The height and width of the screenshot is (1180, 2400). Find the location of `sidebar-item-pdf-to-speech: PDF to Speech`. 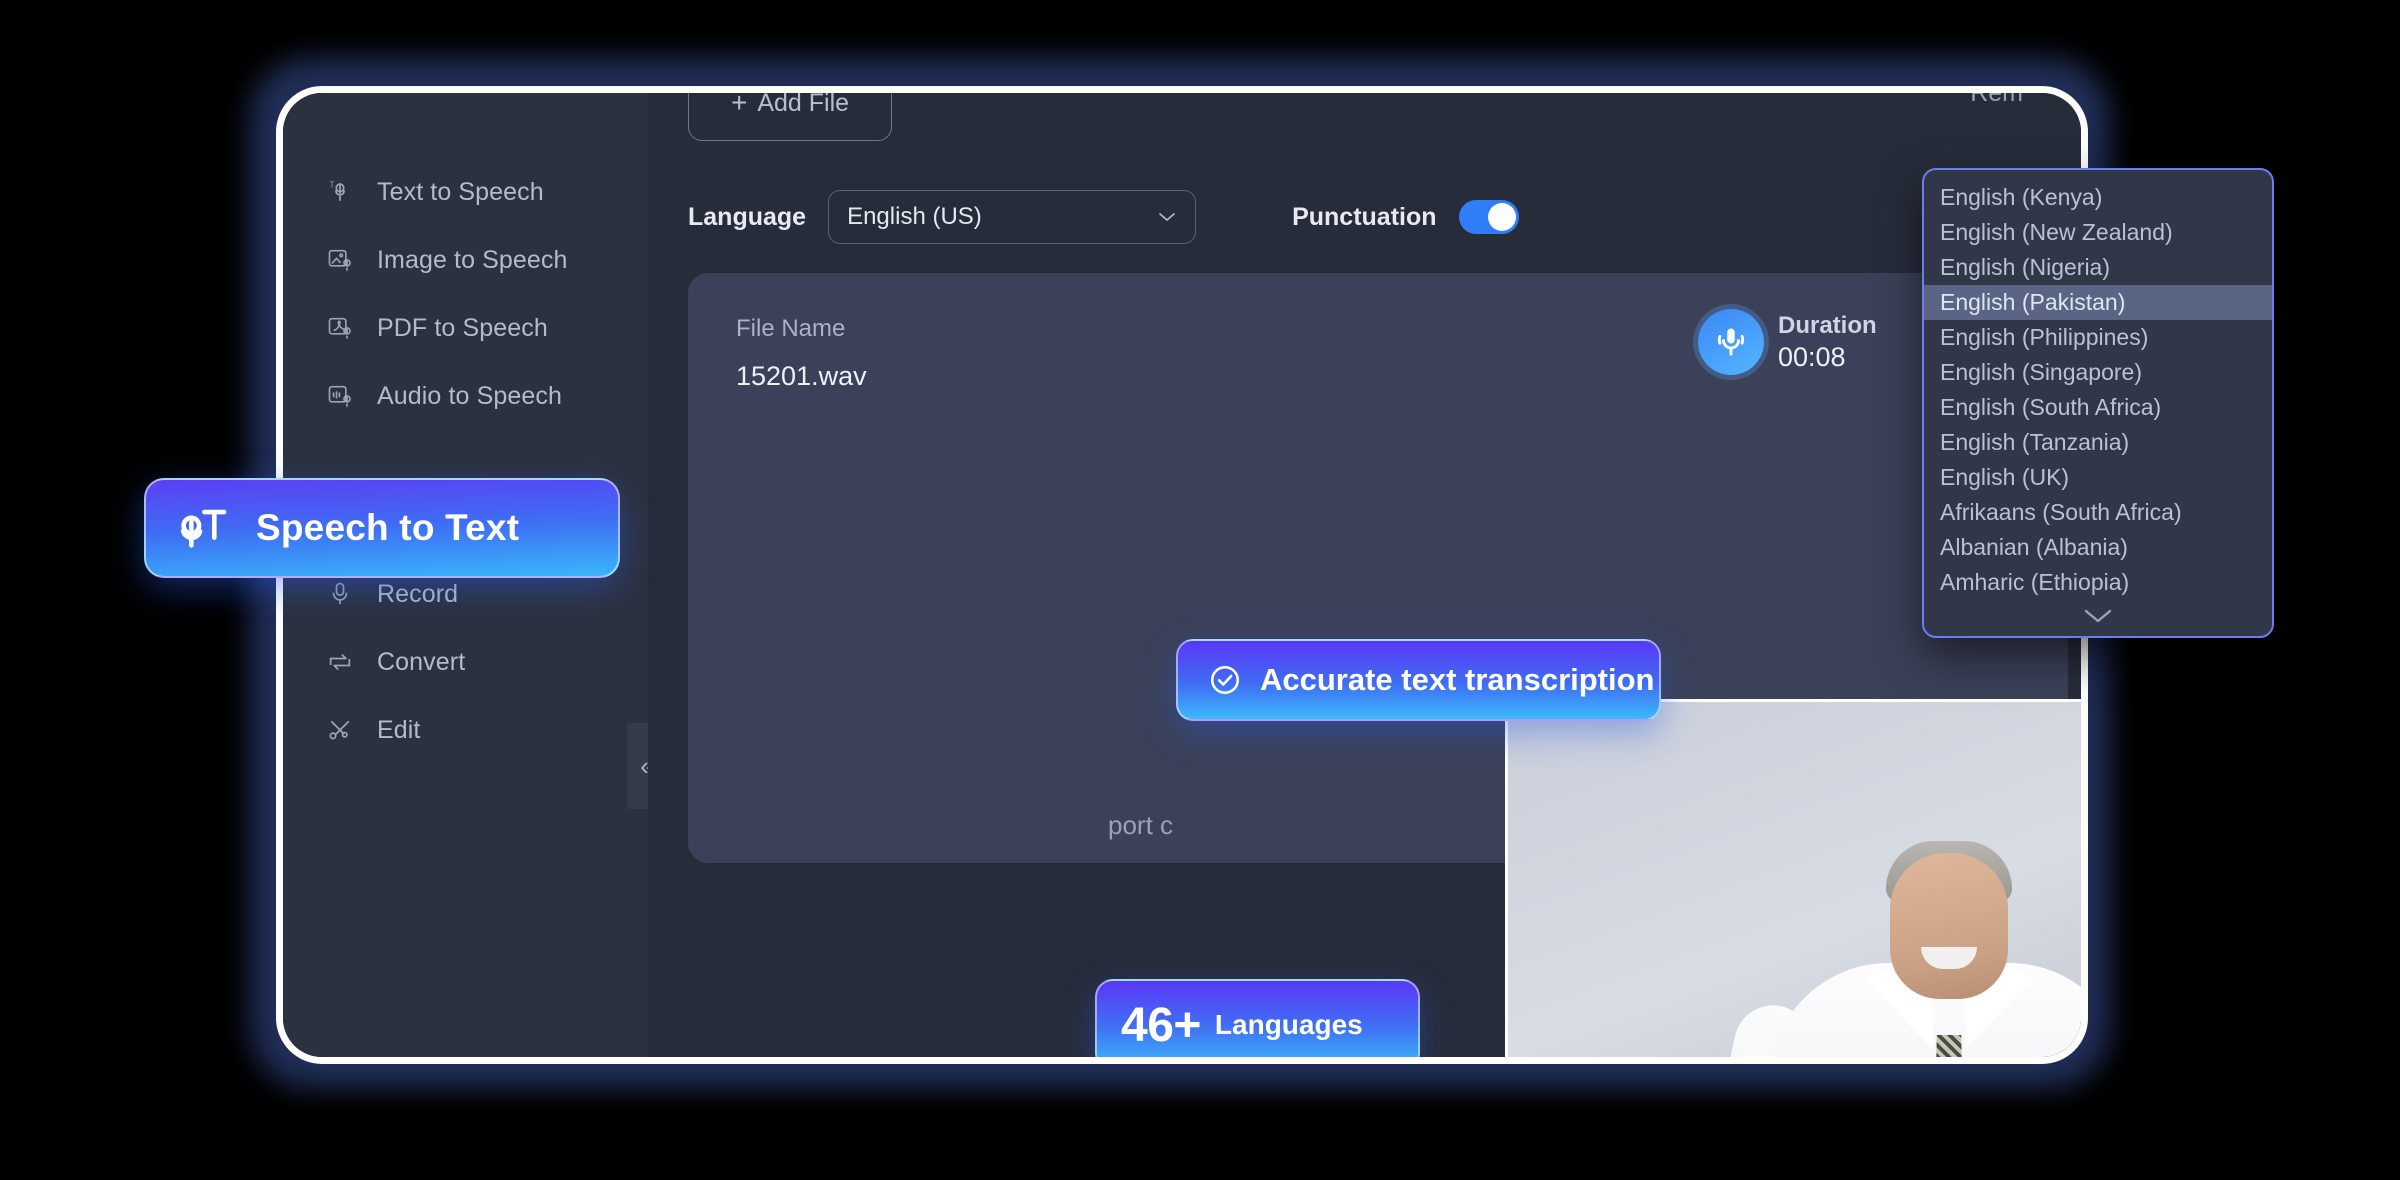

sidebar-item-pdf-to-speech: PDF to Speech is located at coordinates (436, 328).